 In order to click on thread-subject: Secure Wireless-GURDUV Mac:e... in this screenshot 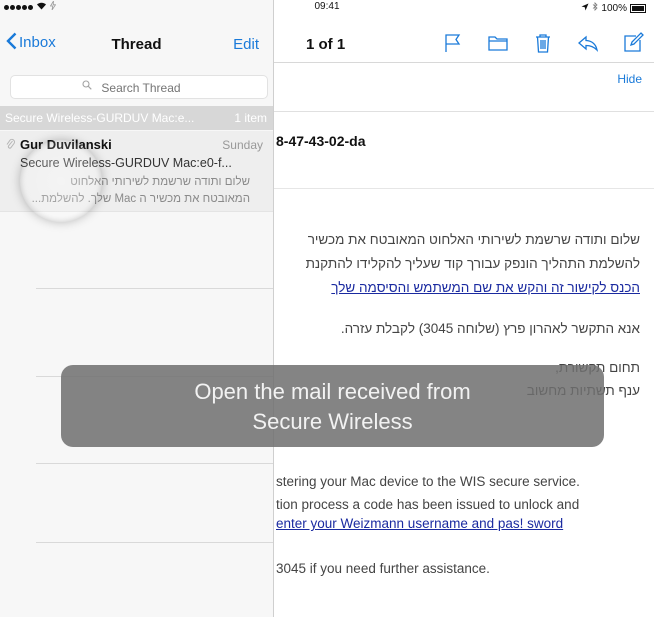, I will do `click(100, 118)`.